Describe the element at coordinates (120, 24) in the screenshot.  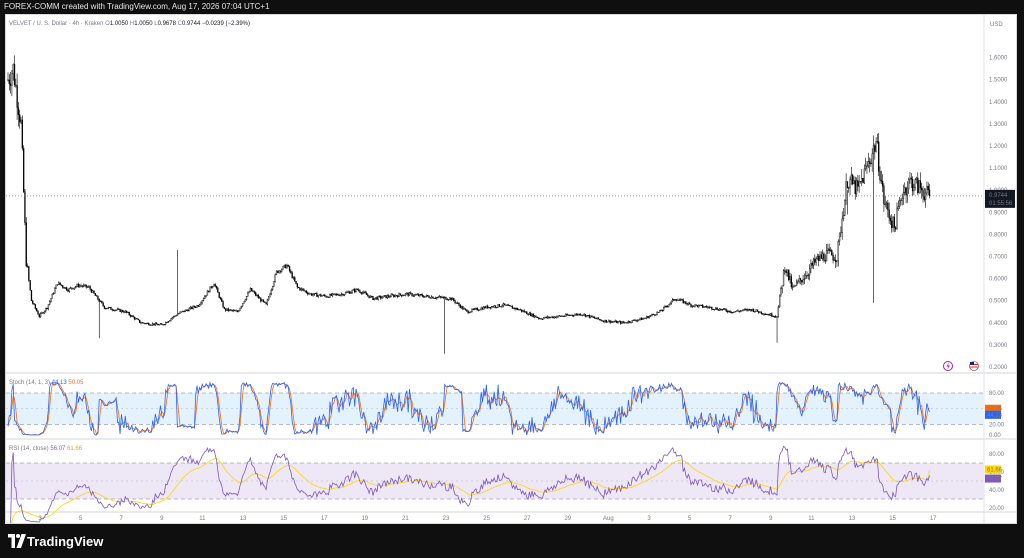
I see `price-legend-part: 1.0050` at that location.